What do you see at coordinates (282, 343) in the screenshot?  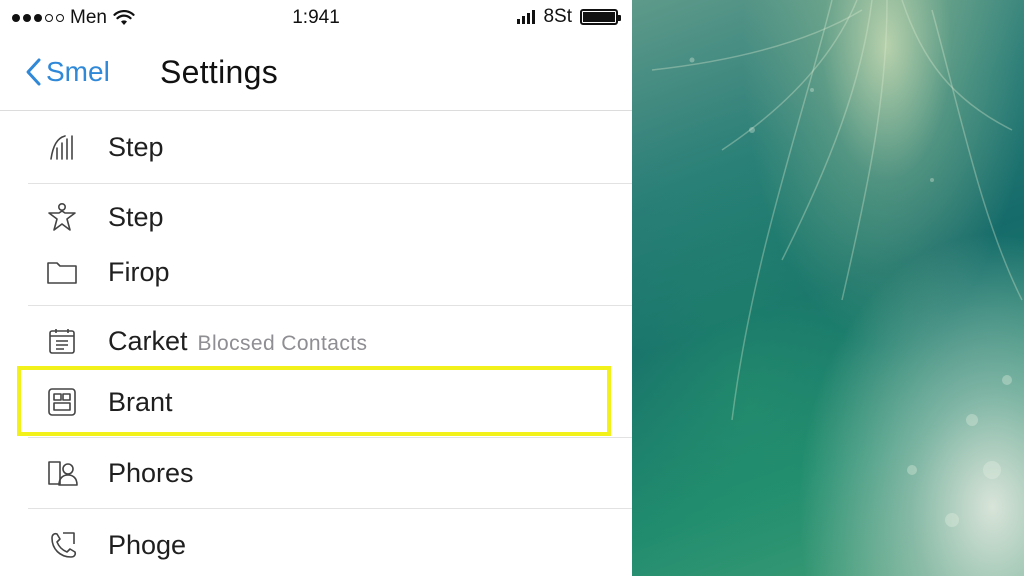 I see `row-sublabel: Blocsed Contacts` at bounding box center [282, 343].